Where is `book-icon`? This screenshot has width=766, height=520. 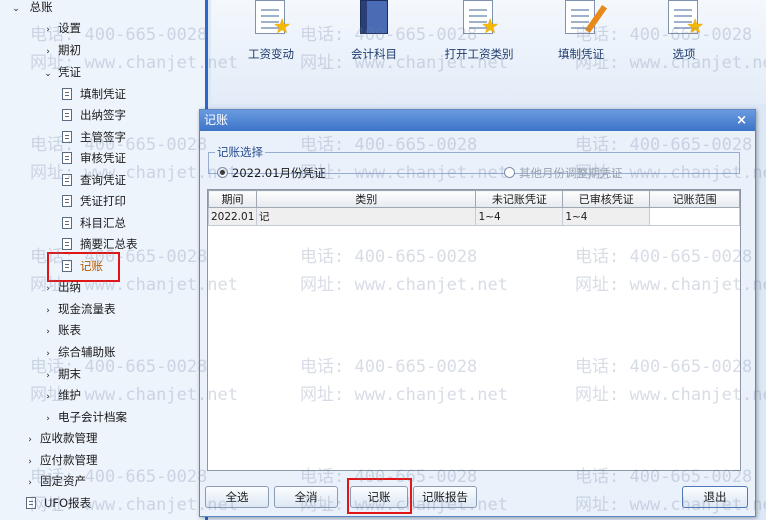
book-icon is located at coordinates (374, 18).